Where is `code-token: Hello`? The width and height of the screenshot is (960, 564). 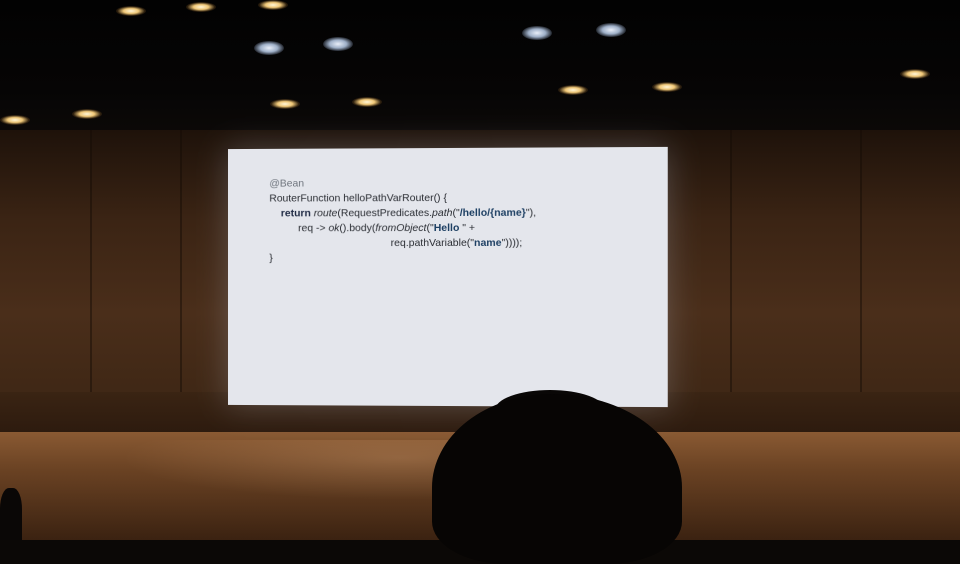 code-token: Hello is located at coordinates (448, 228).